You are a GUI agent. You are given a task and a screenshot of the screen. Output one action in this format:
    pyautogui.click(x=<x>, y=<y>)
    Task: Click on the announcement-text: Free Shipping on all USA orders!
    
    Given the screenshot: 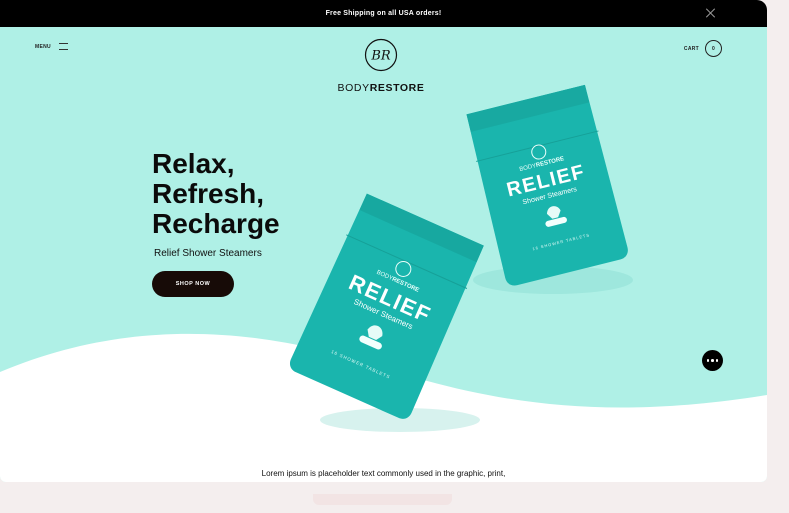 What is the action you would take?
    pyautogui.click(x=383, y=13)
    